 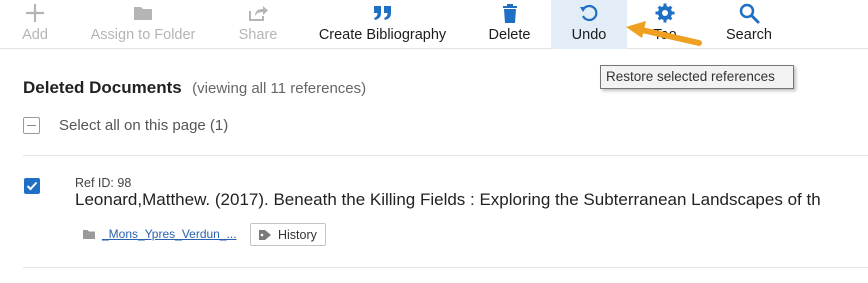 What do you see at coordinates (697, 77) in the screenshot?
I see `tooltip: Restore selected references` at bounding box center [697, 77].